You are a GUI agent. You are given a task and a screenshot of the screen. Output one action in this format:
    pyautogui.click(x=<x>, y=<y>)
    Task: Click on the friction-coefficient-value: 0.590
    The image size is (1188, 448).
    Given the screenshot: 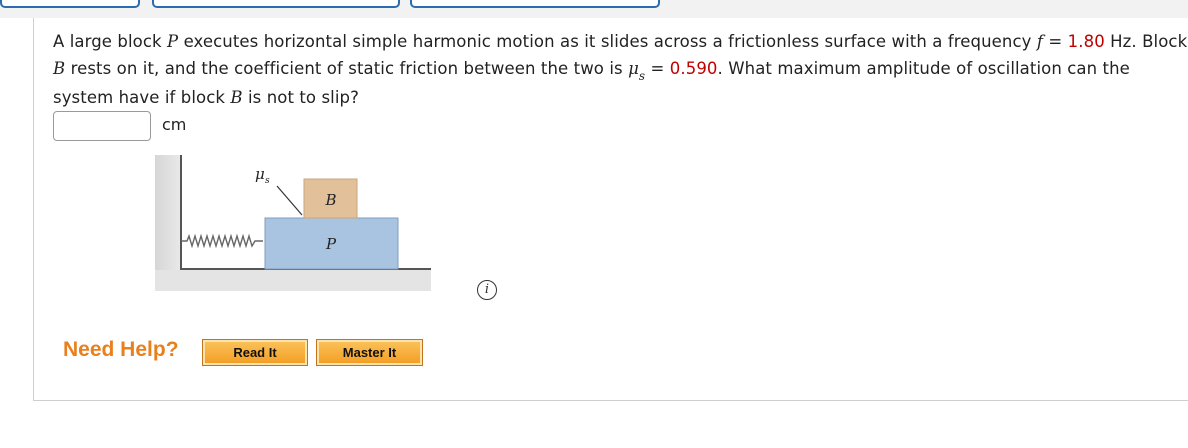 What is the action you would take?
    pyautogui.click(x=693, y=68)
    